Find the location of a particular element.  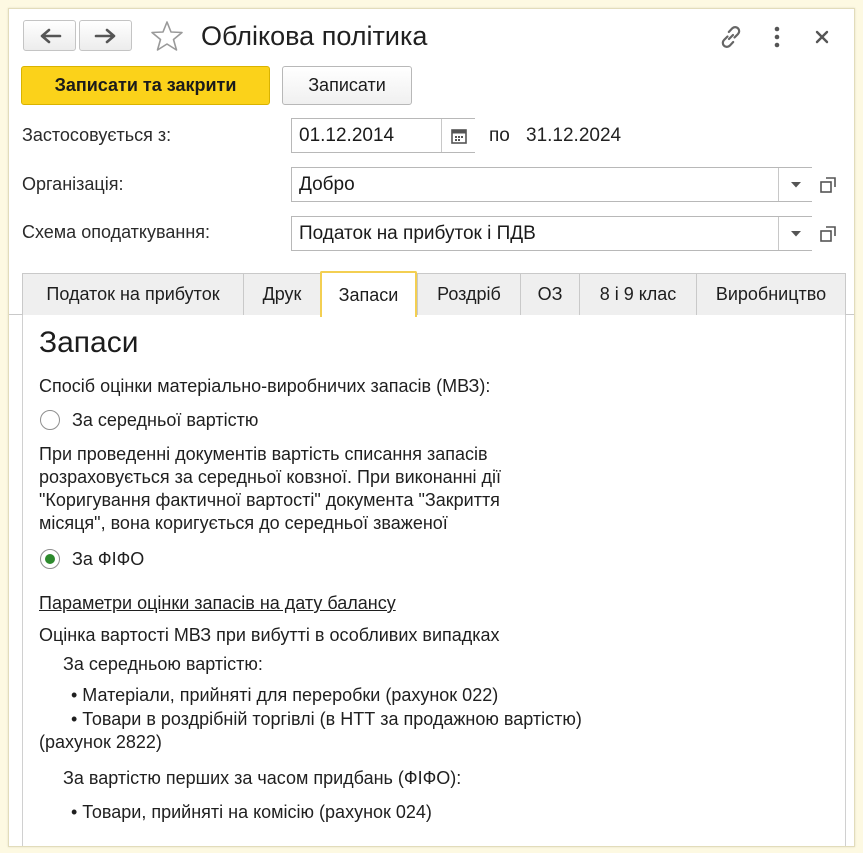

applies-from-label: Застосовується з: is located at coordinates (97, 135).